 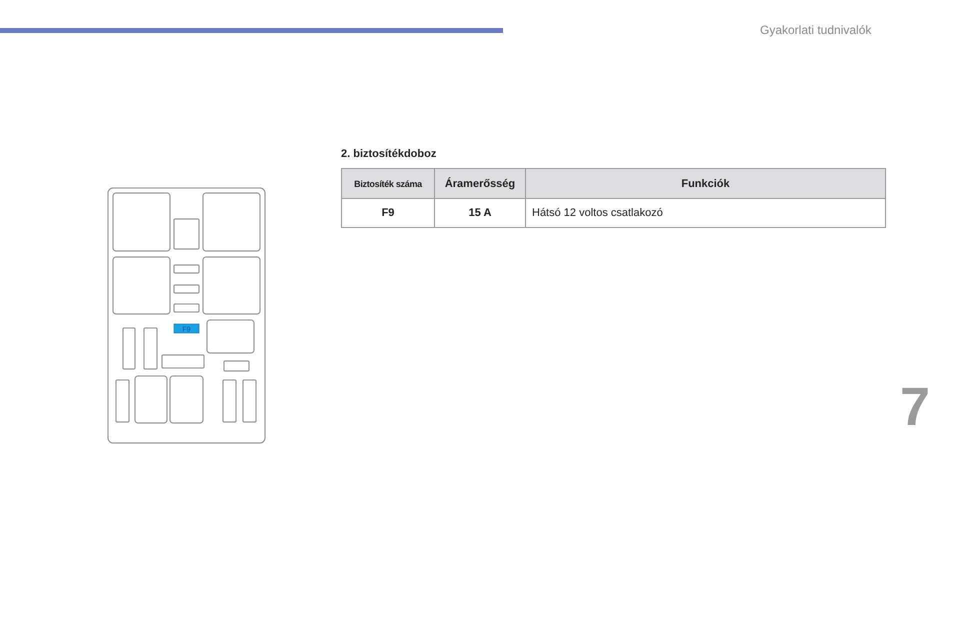 What do you see at coordinates (816, 30) in the screenshot?
I see `section-title: Gyakorlati tudnivalók` at bounding box center [816, 30].